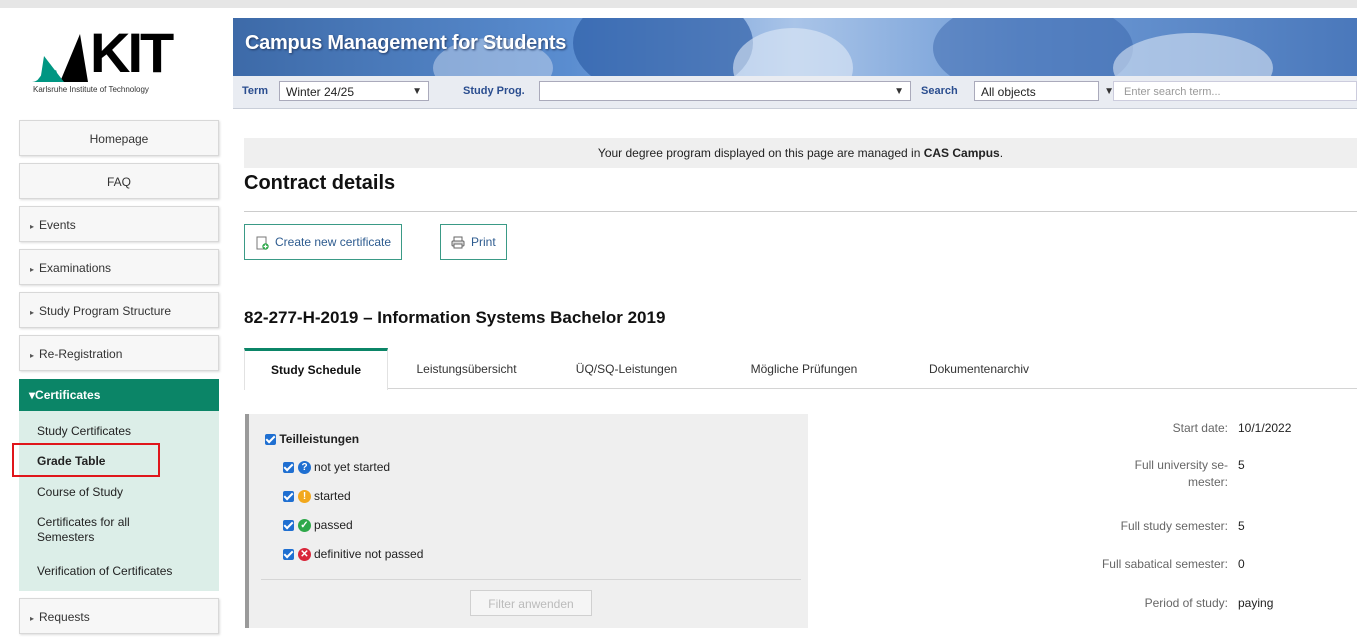 Image resolution: width=1357 pixels, height=643 pixels. What do you see at coordinates (1256, 603) in the screenshot?
I see `period-of-study-value: paying` at bounding box center [1256, 603].